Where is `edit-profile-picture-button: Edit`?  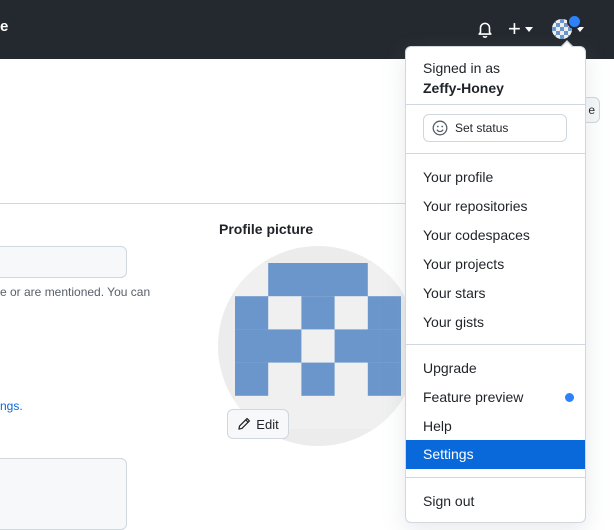 edit-profile-picture-button: Edit is located at coordinates (258, 424).